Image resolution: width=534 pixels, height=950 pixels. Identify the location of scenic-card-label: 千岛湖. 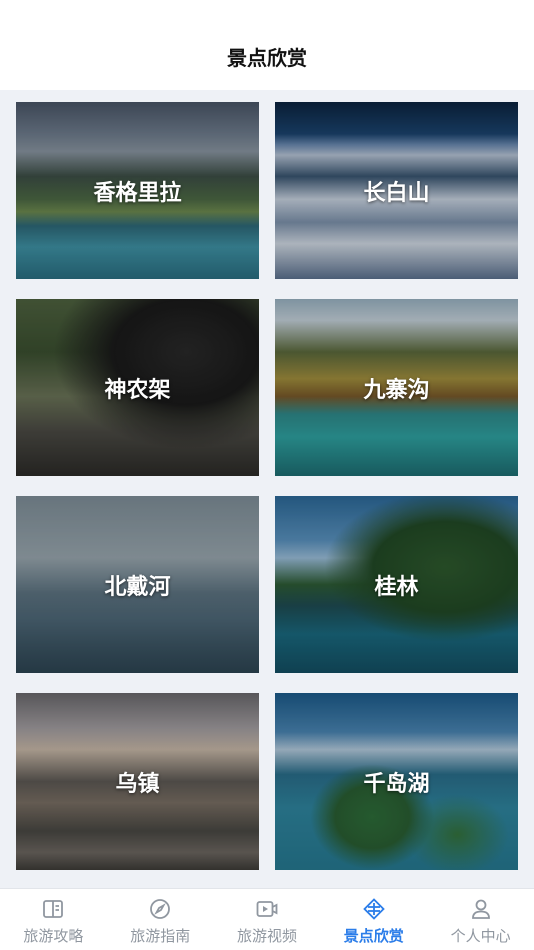
(396, 784).